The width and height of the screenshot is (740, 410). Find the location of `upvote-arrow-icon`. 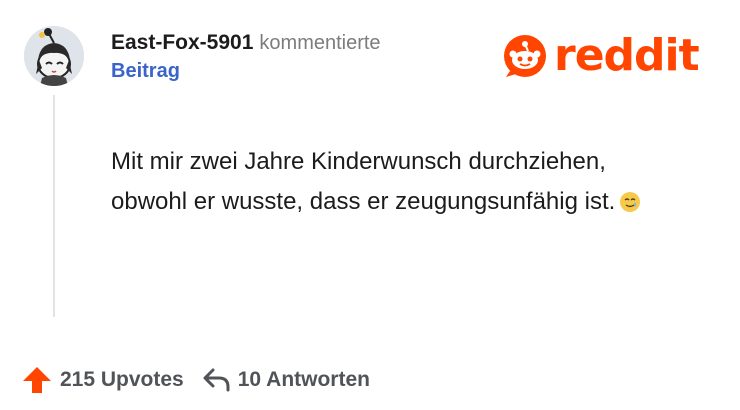

upvote-arrow-icon is located at coordinates (37, 380).